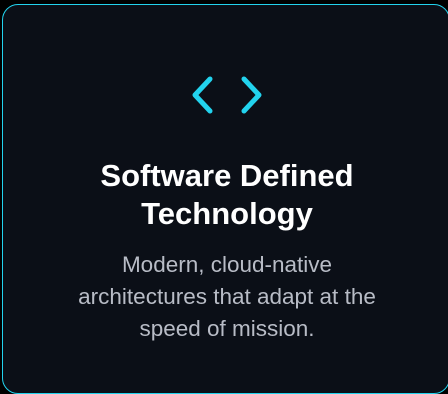 The width and height of the screenshot is (448, 394). What do you see at coordinates (227, 175) in the screenshot?
I see `card-title-line: Software Defined` at bounding box center [227, 175].